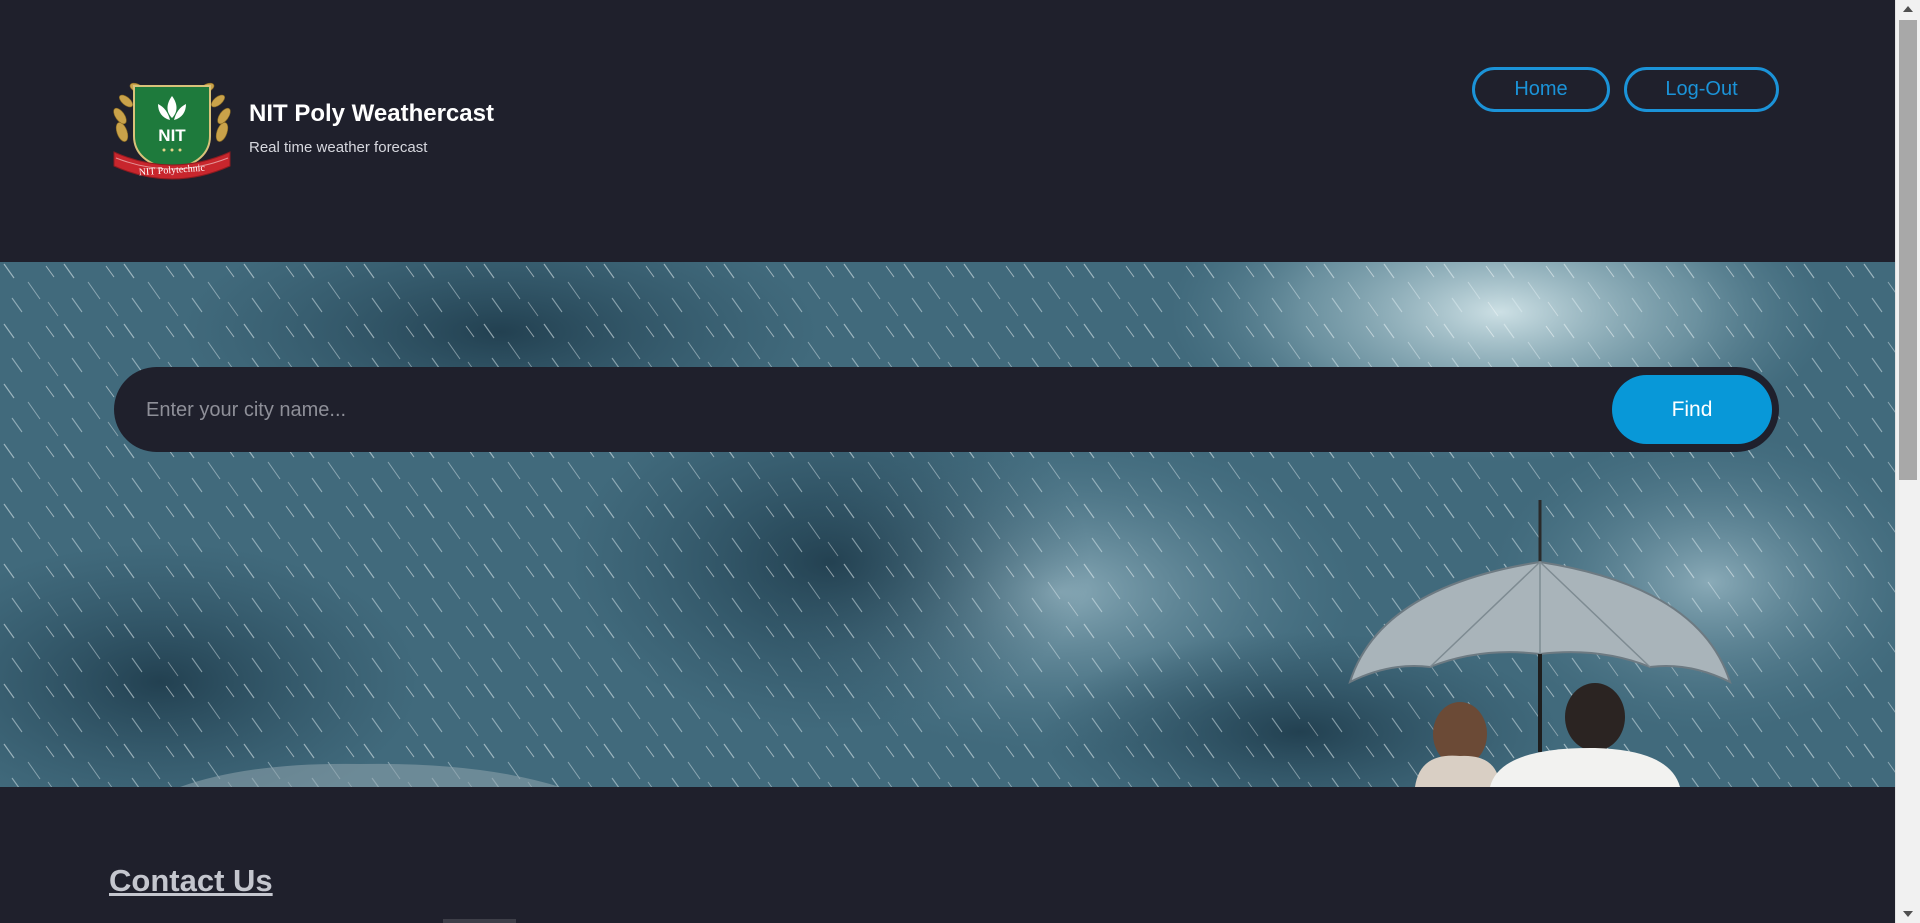  What do you see at coordinates (338, 147) in the screenshot?
I see `site-tagline: Real time weather forecast` at bounding box center [338, 147].